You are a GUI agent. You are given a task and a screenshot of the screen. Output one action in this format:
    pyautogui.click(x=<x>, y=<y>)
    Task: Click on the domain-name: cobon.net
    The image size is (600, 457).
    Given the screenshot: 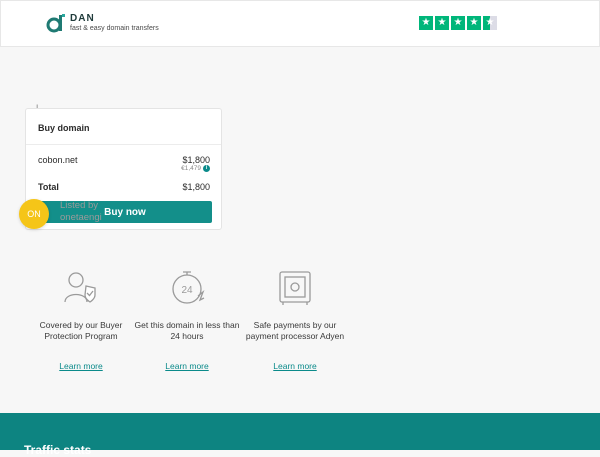 What is the action you would take?
    pyautogui.click(x=58, y=160)
    